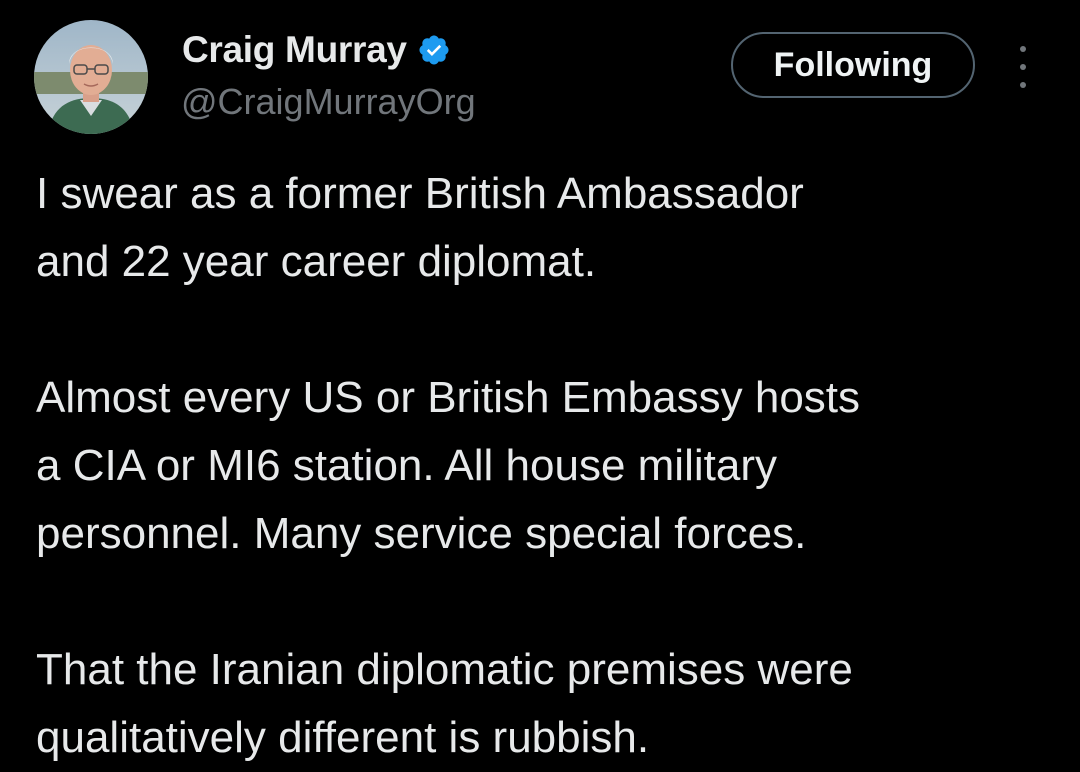 The height and width of the screenshot is (772, 1080). Describe the element at coordinates (434, 50) in the screenshot. I see `verified-badge-icon` at that location.